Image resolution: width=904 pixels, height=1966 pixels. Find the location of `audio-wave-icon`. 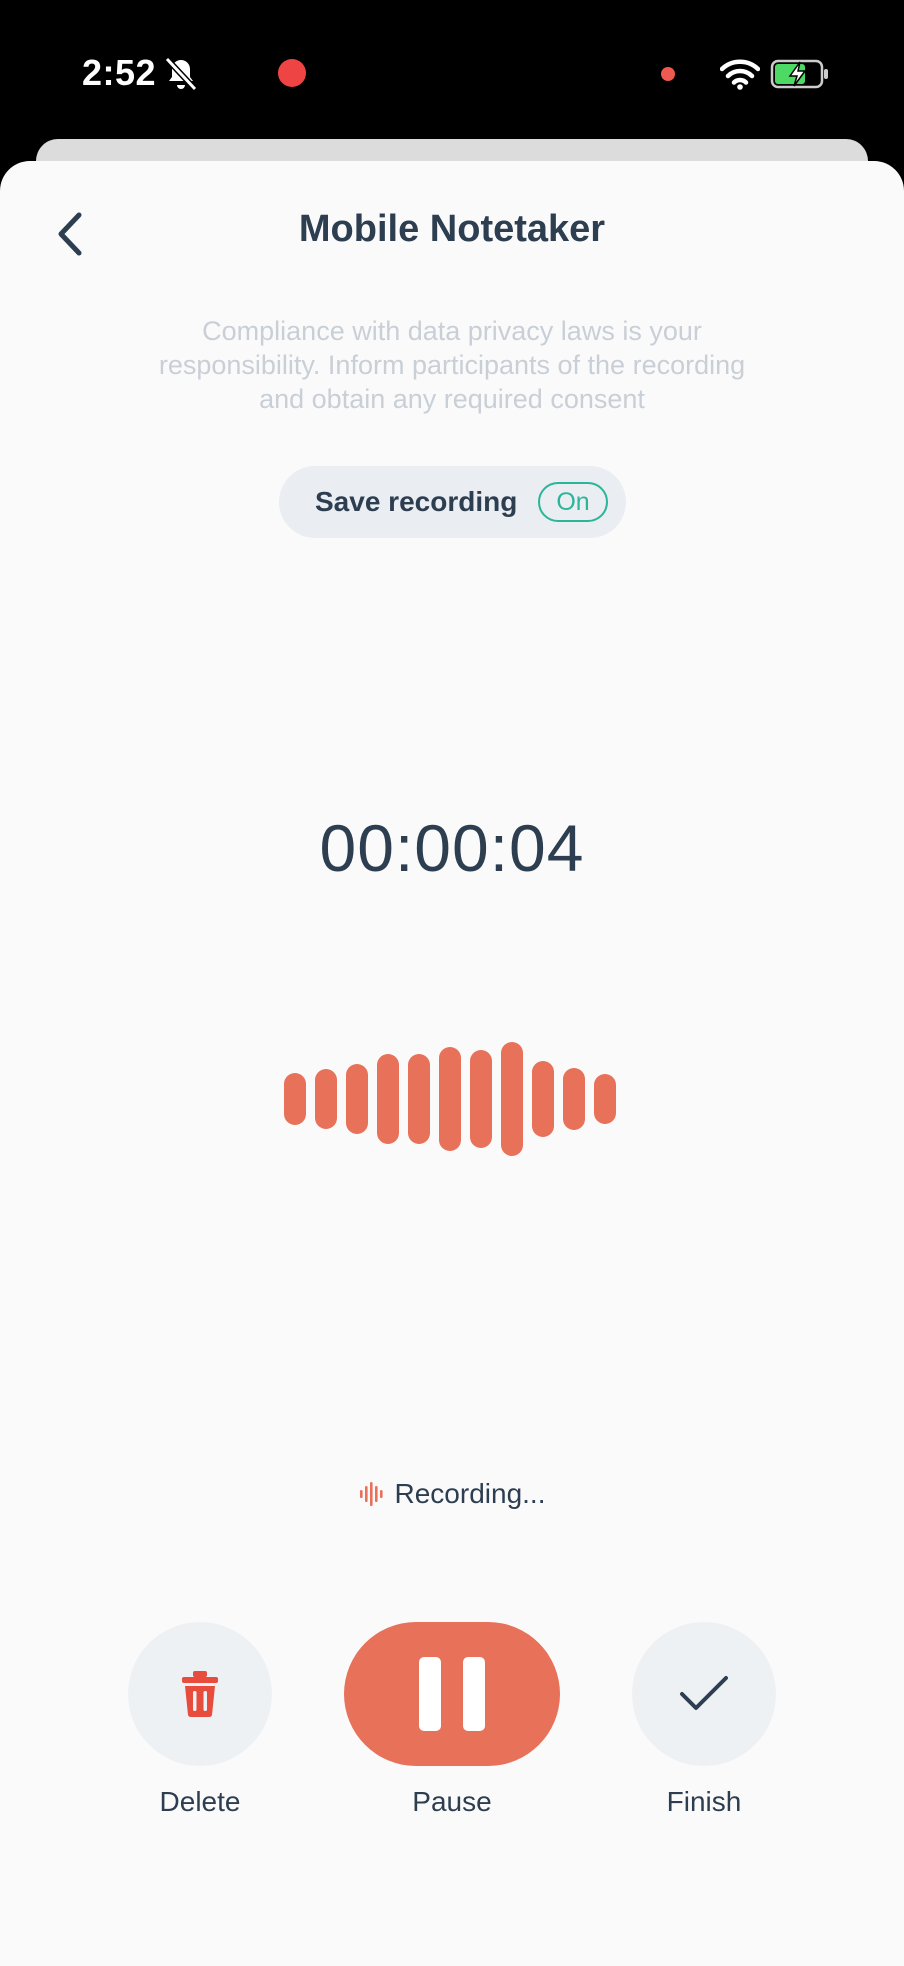

audio-wave-icon is located at coordinates (371, 1493).